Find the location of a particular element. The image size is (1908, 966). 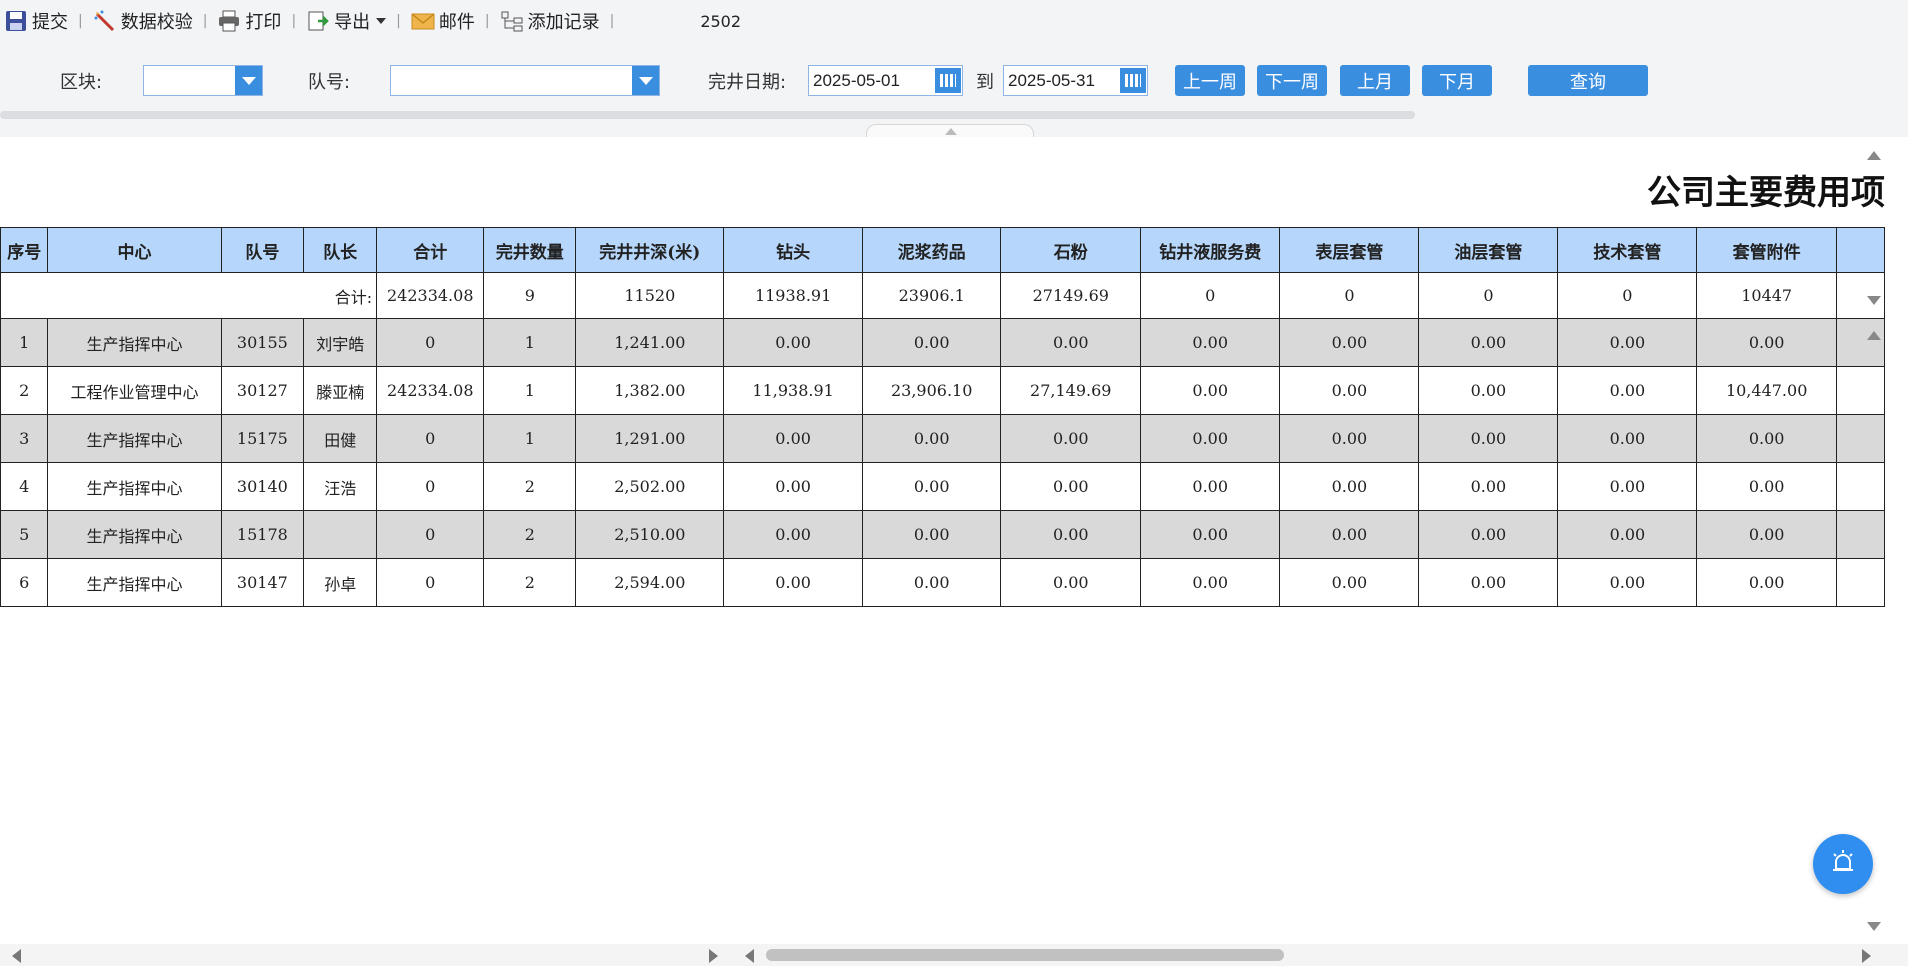

submit-button: 提交 is located at coordinates (36, 21).